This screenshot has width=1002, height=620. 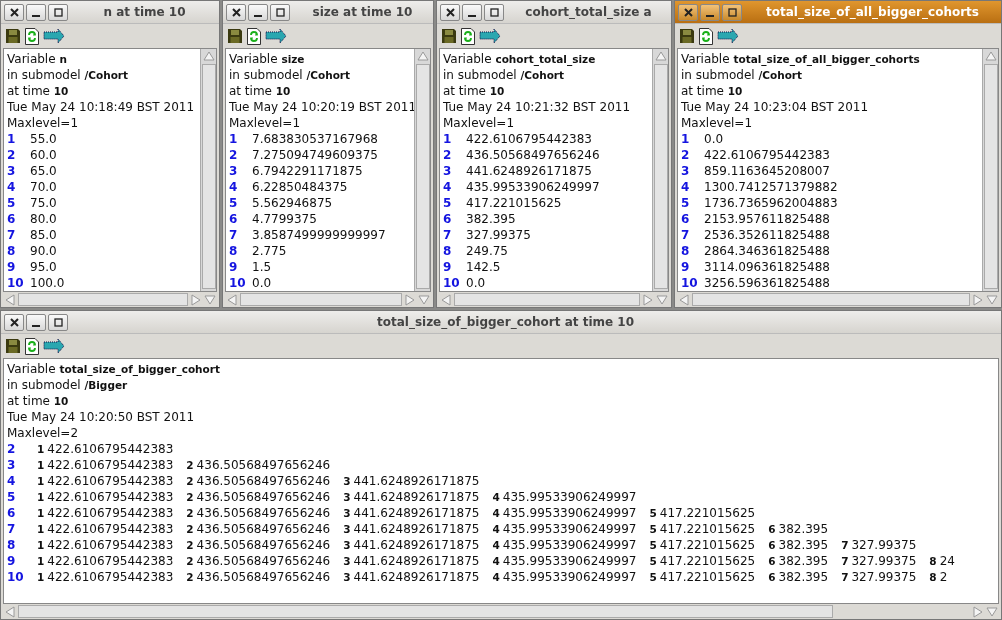 What do you see at coordinates (767, 171) in the screenshot?
I see `row-value: 859.1163645208007` at bounding box center [767, 171].